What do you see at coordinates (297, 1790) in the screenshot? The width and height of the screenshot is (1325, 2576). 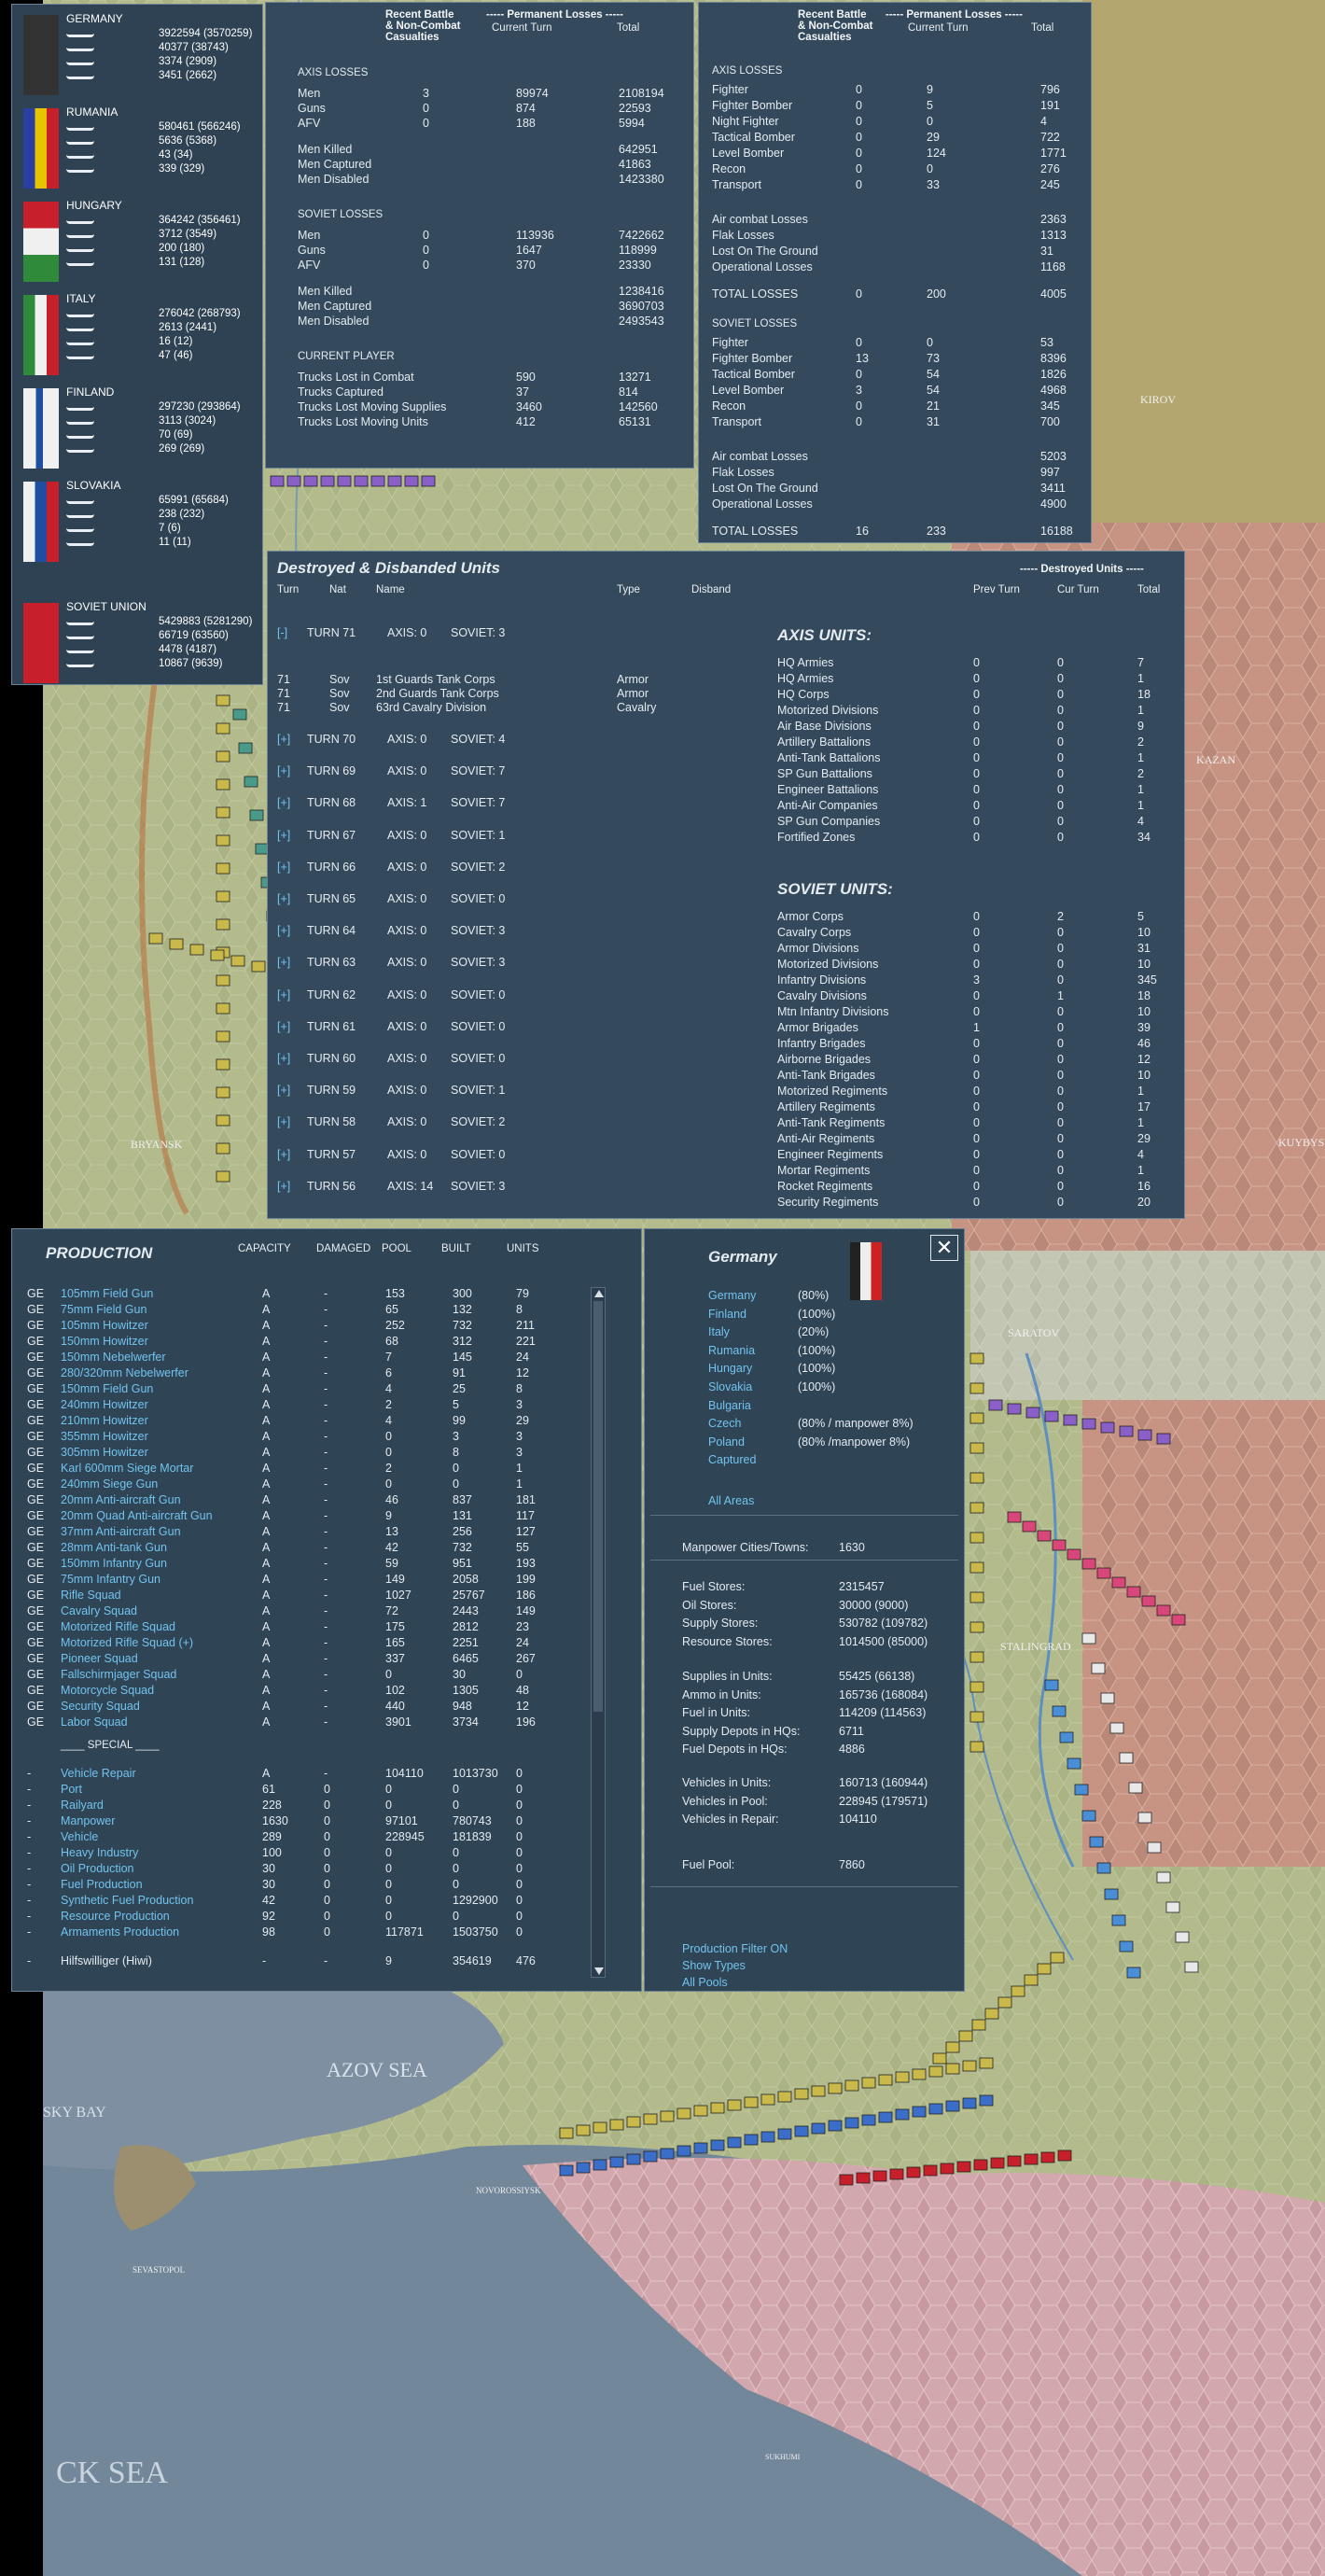 I see `production-special-row: - Port 61 0 0 0 0` at bounding box center [297, 1790].